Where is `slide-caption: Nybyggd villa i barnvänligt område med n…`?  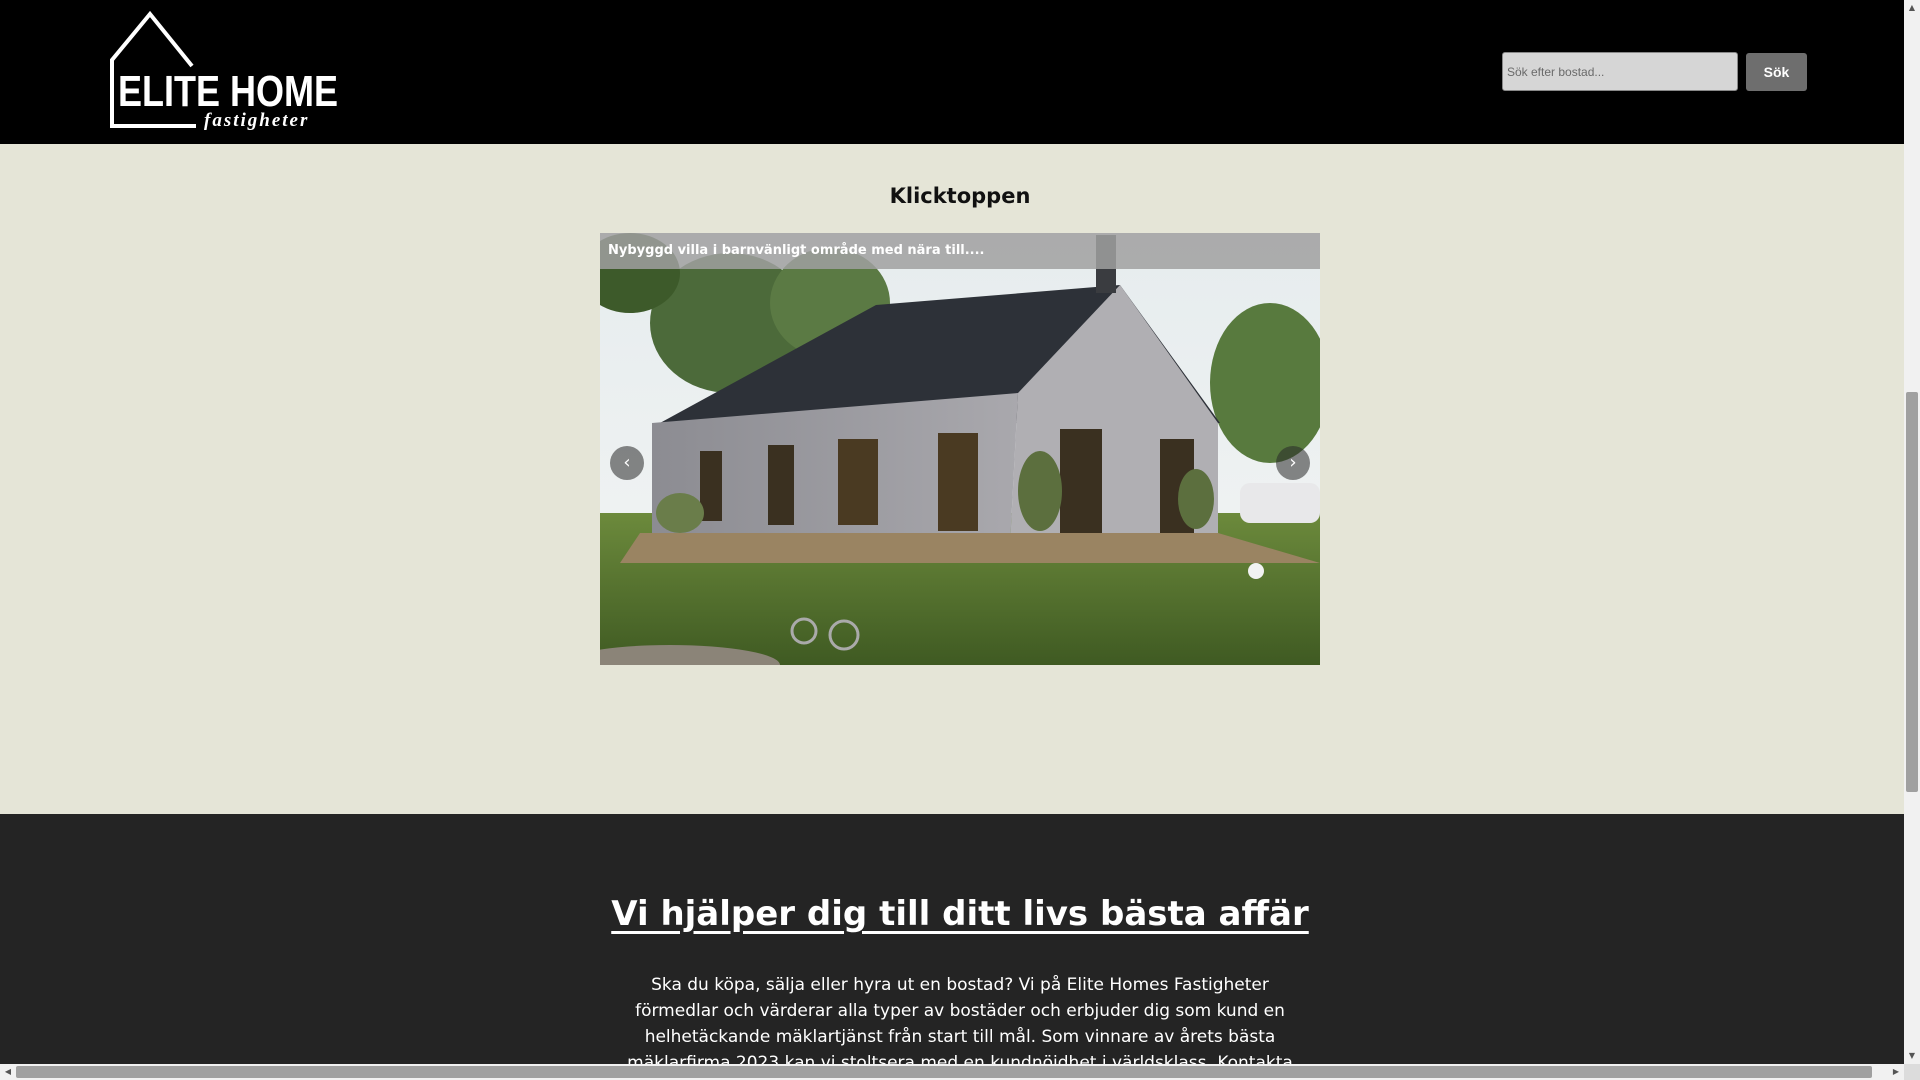 slide-caption: Nybyggd villa i barnvänligt område med n… is located at coordinates (796, 250).